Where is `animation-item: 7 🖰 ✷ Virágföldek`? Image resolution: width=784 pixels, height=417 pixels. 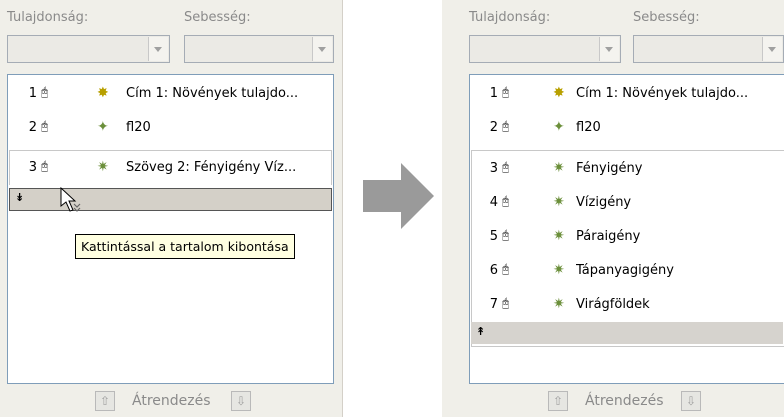 animation-item: 7 🖰 ✷ Virágföldek is located at coordinates (627, 305).